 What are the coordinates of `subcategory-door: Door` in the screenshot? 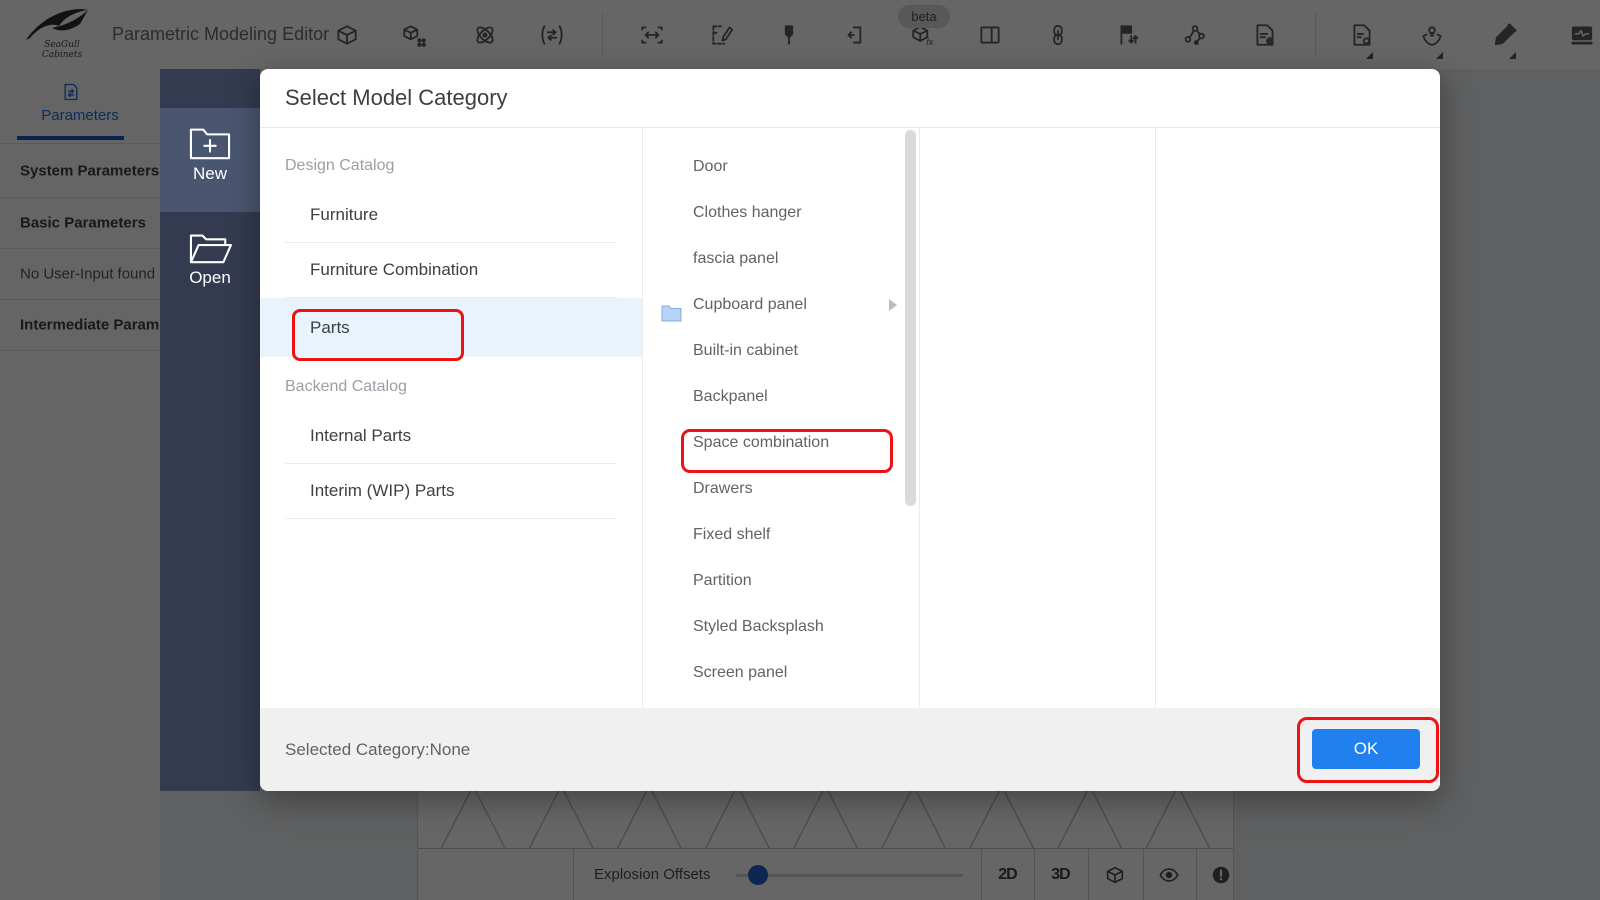 It's located at (781, 167).